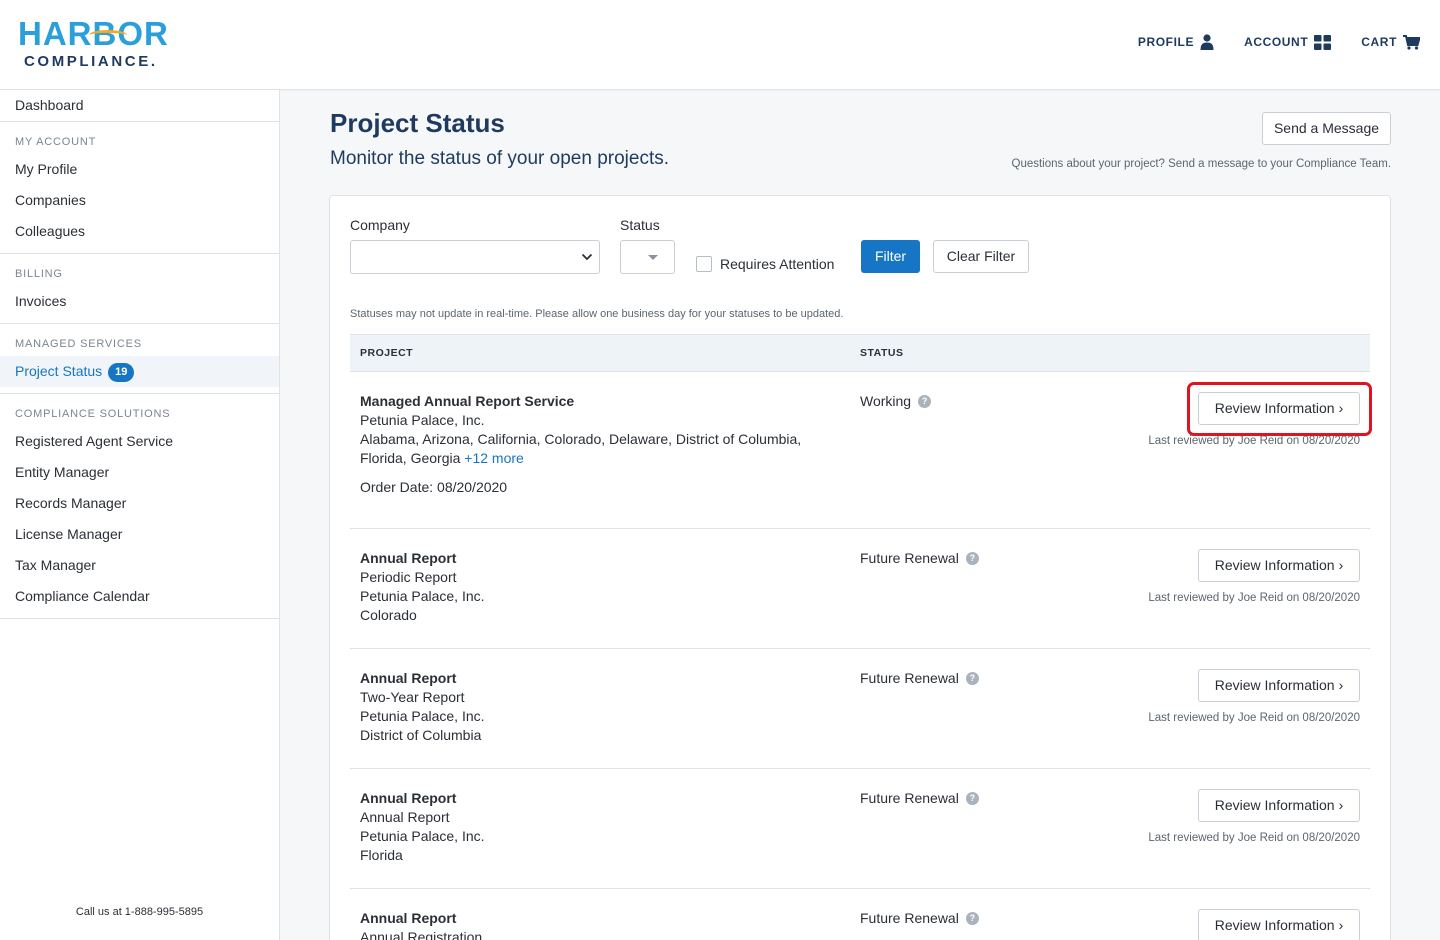 This screenshot has height=940, width=1440. Describe the element at coordinates (139, 371) in the screenshot. I see `sidebar-item-project-status: Project Status 19` at that location.